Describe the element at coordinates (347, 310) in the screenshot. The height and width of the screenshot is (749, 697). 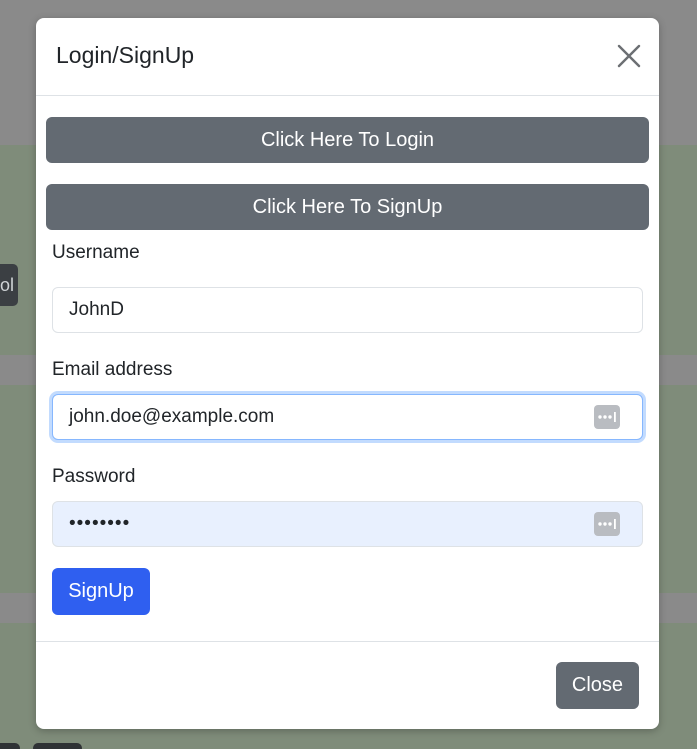
I see `username-input: JohnD` at that location.